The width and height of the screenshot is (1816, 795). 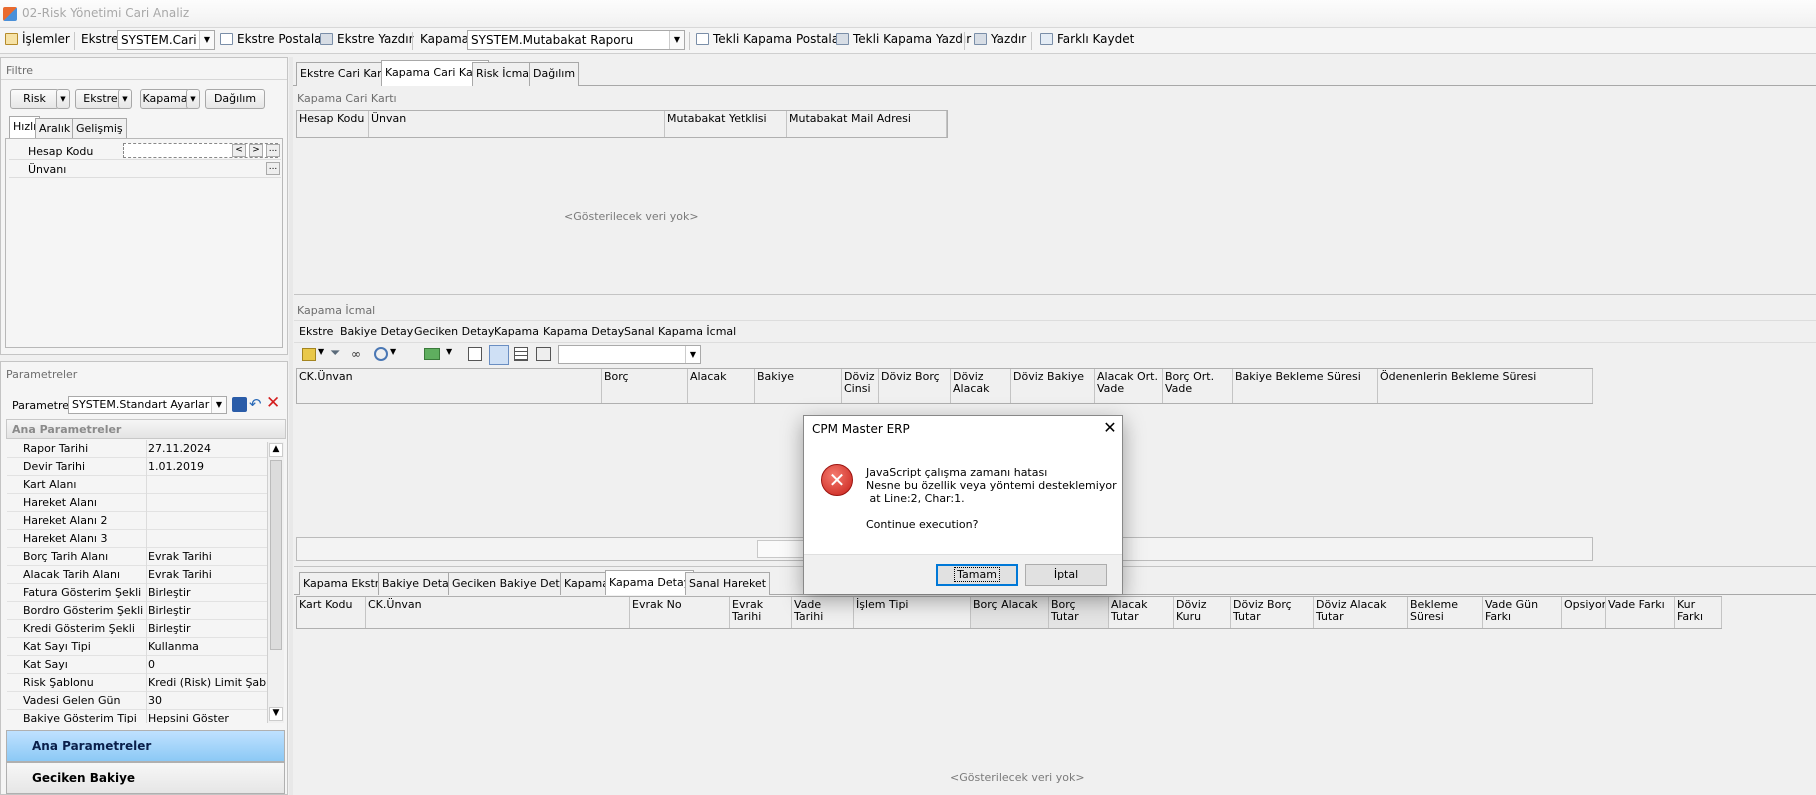 I want to click on risk-dropdown-icon: ▼, so click(x=63, y=99).